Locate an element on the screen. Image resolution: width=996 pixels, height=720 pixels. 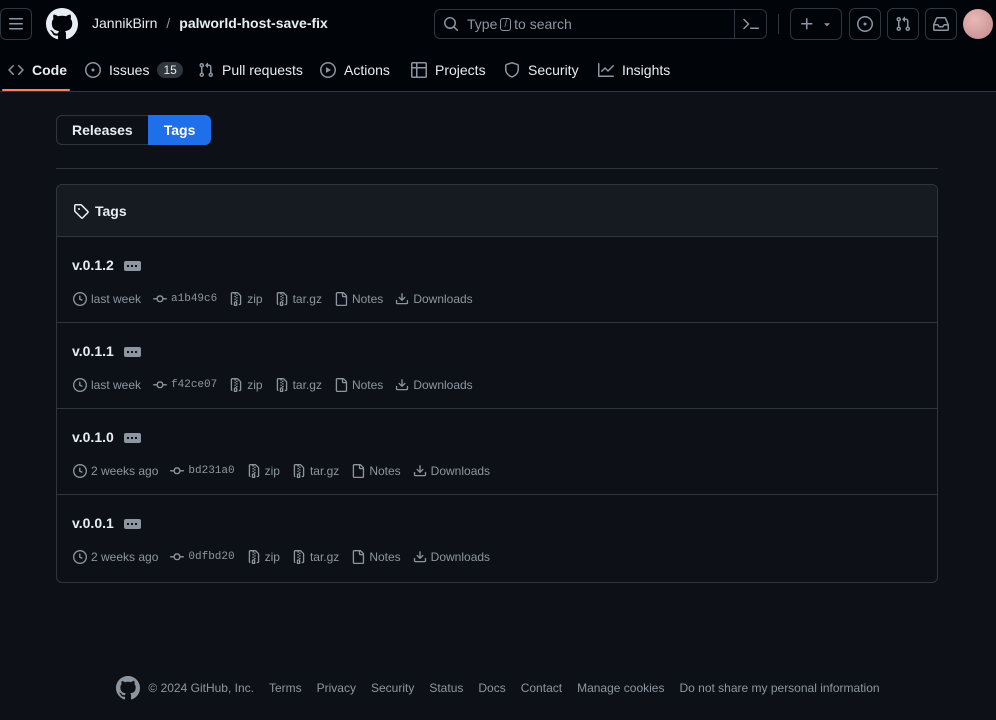
github-footer-logo-icon is located at coordinates (128, 688).